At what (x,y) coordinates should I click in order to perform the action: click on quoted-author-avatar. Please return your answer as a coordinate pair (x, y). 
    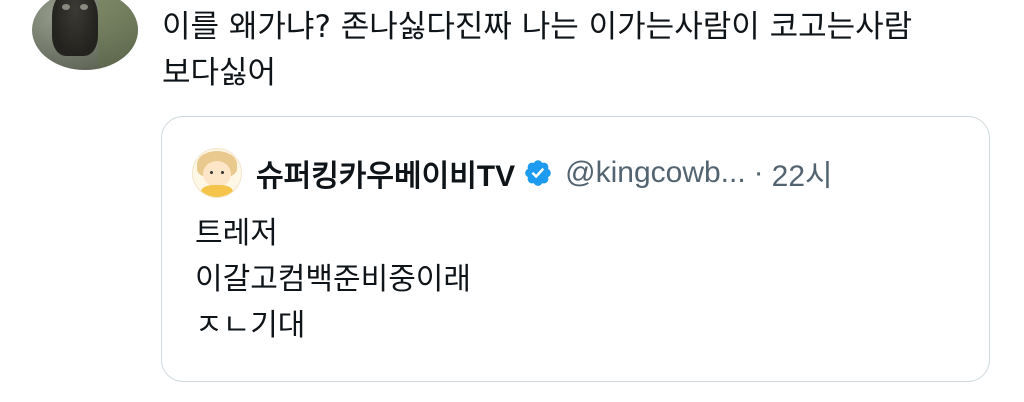
    Looking at the image, I should click on (217, 173).